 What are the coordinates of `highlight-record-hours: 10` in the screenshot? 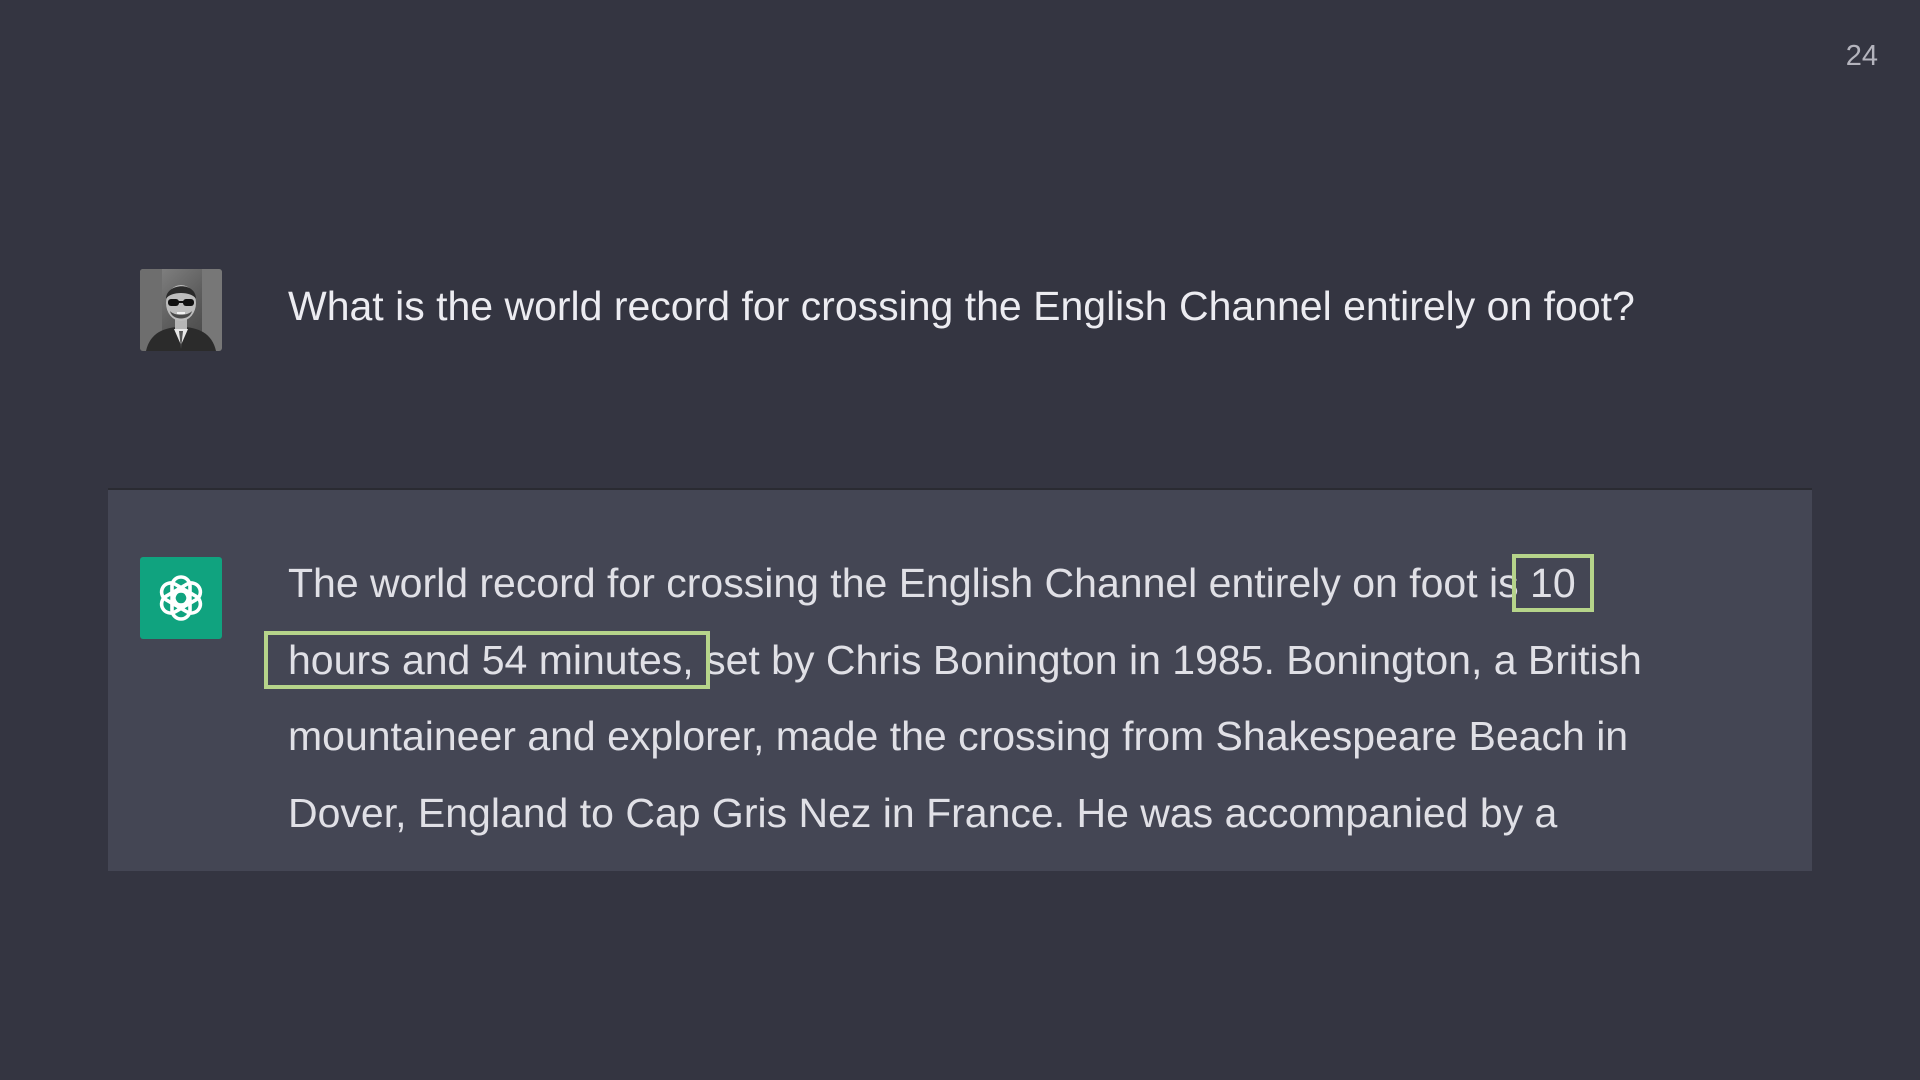 It's located at (1553, 583).